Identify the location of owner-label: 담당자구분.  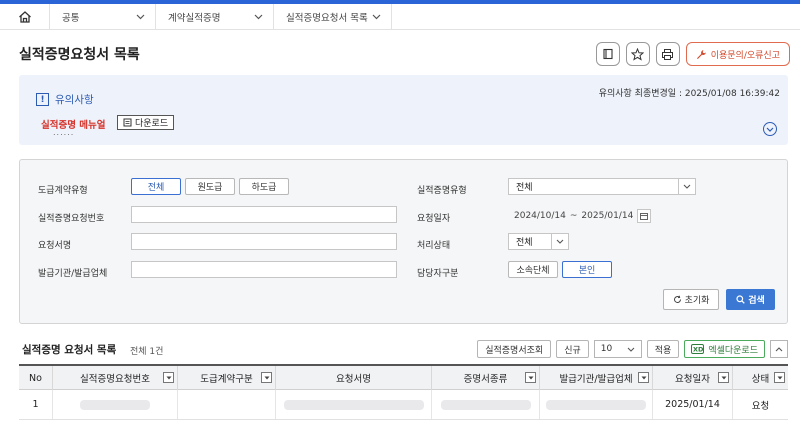
(438, 274).